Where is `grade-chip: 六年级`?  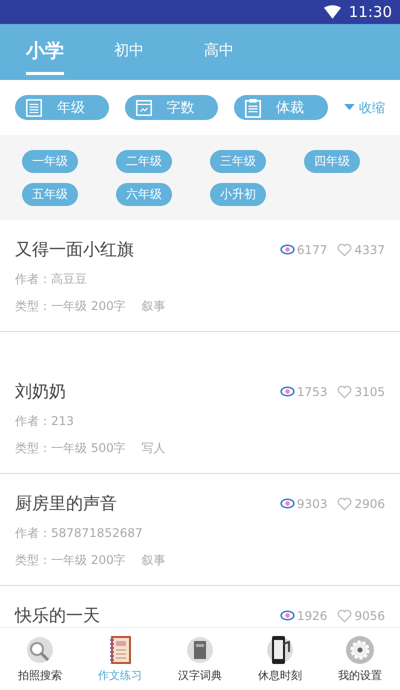 grade-chip: 六年级 is located at coordinates (144, 194).